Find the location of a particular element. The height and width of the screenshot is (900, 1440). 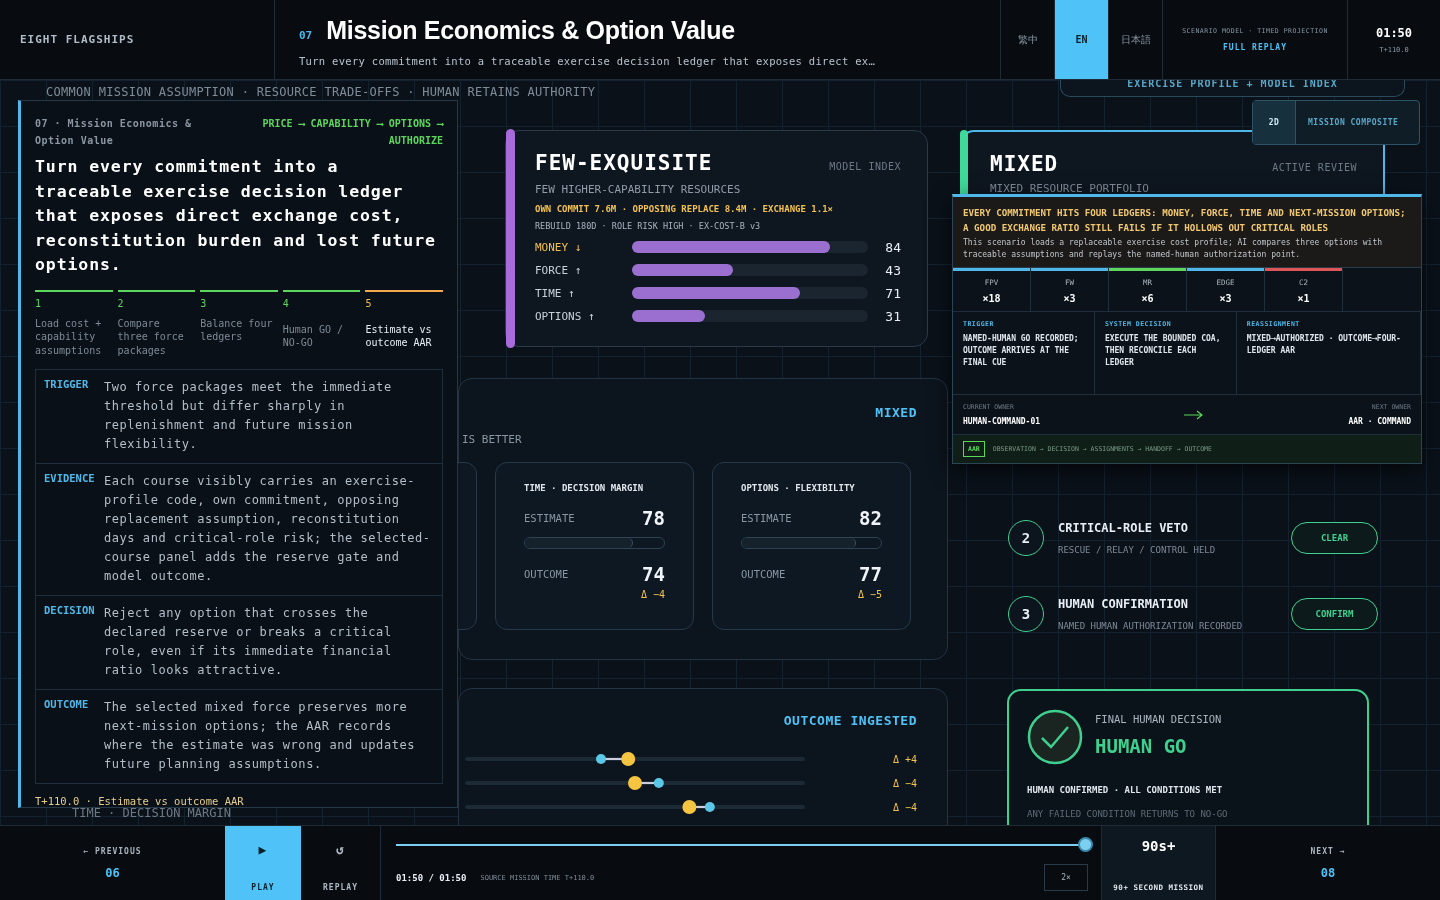

asset-count: ×18 is located at coordinates (991, 298).